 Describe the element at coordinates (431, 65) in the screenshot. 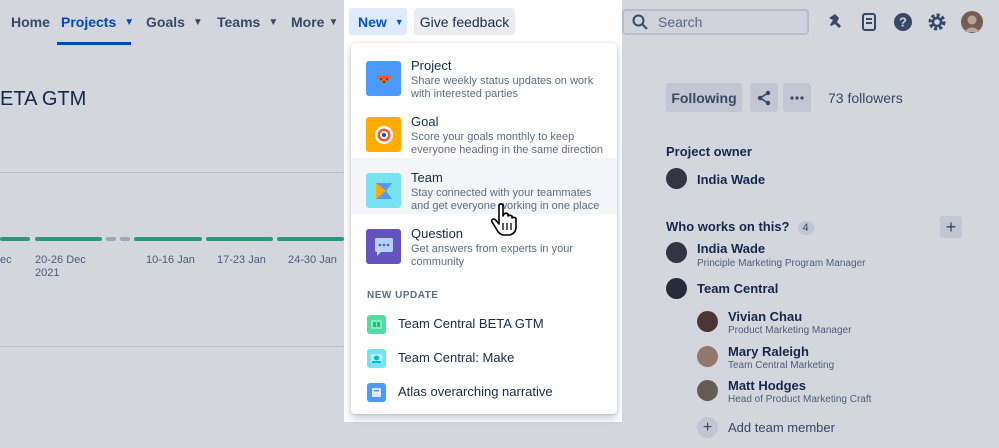

I see `menu-item-title: Project` at that location.